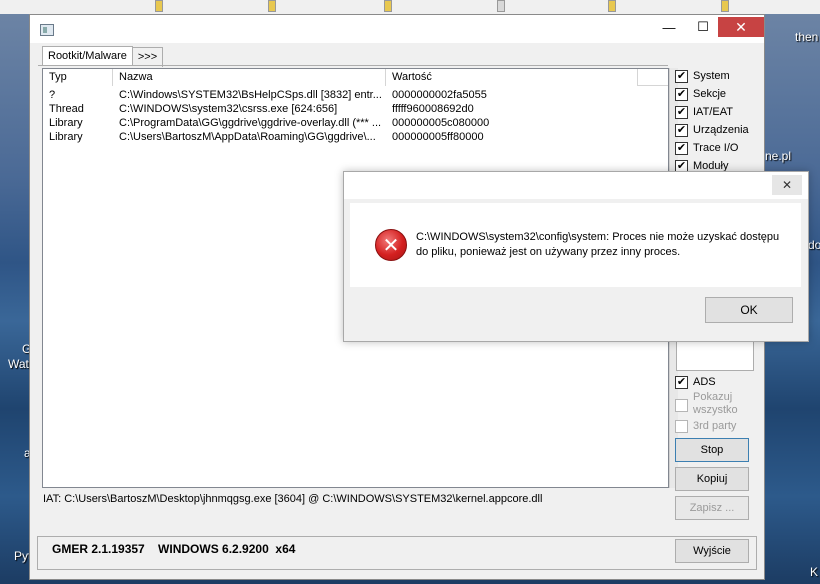  I want to click on dialog-title-bar: ✕, so click(576, 185).